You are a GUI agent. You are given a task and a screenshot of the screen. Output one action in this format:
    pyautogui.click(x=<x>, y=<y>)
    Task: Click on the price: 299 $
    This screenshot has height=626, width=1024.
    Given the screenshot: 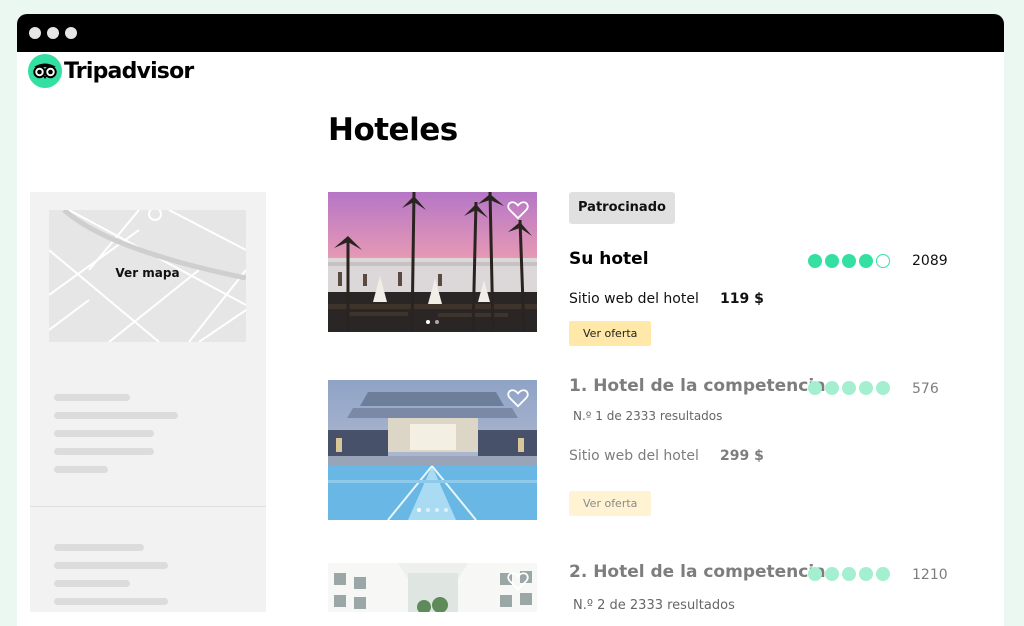 What is the action you would take?
    pyautogui.click(x=742, y=456)
    